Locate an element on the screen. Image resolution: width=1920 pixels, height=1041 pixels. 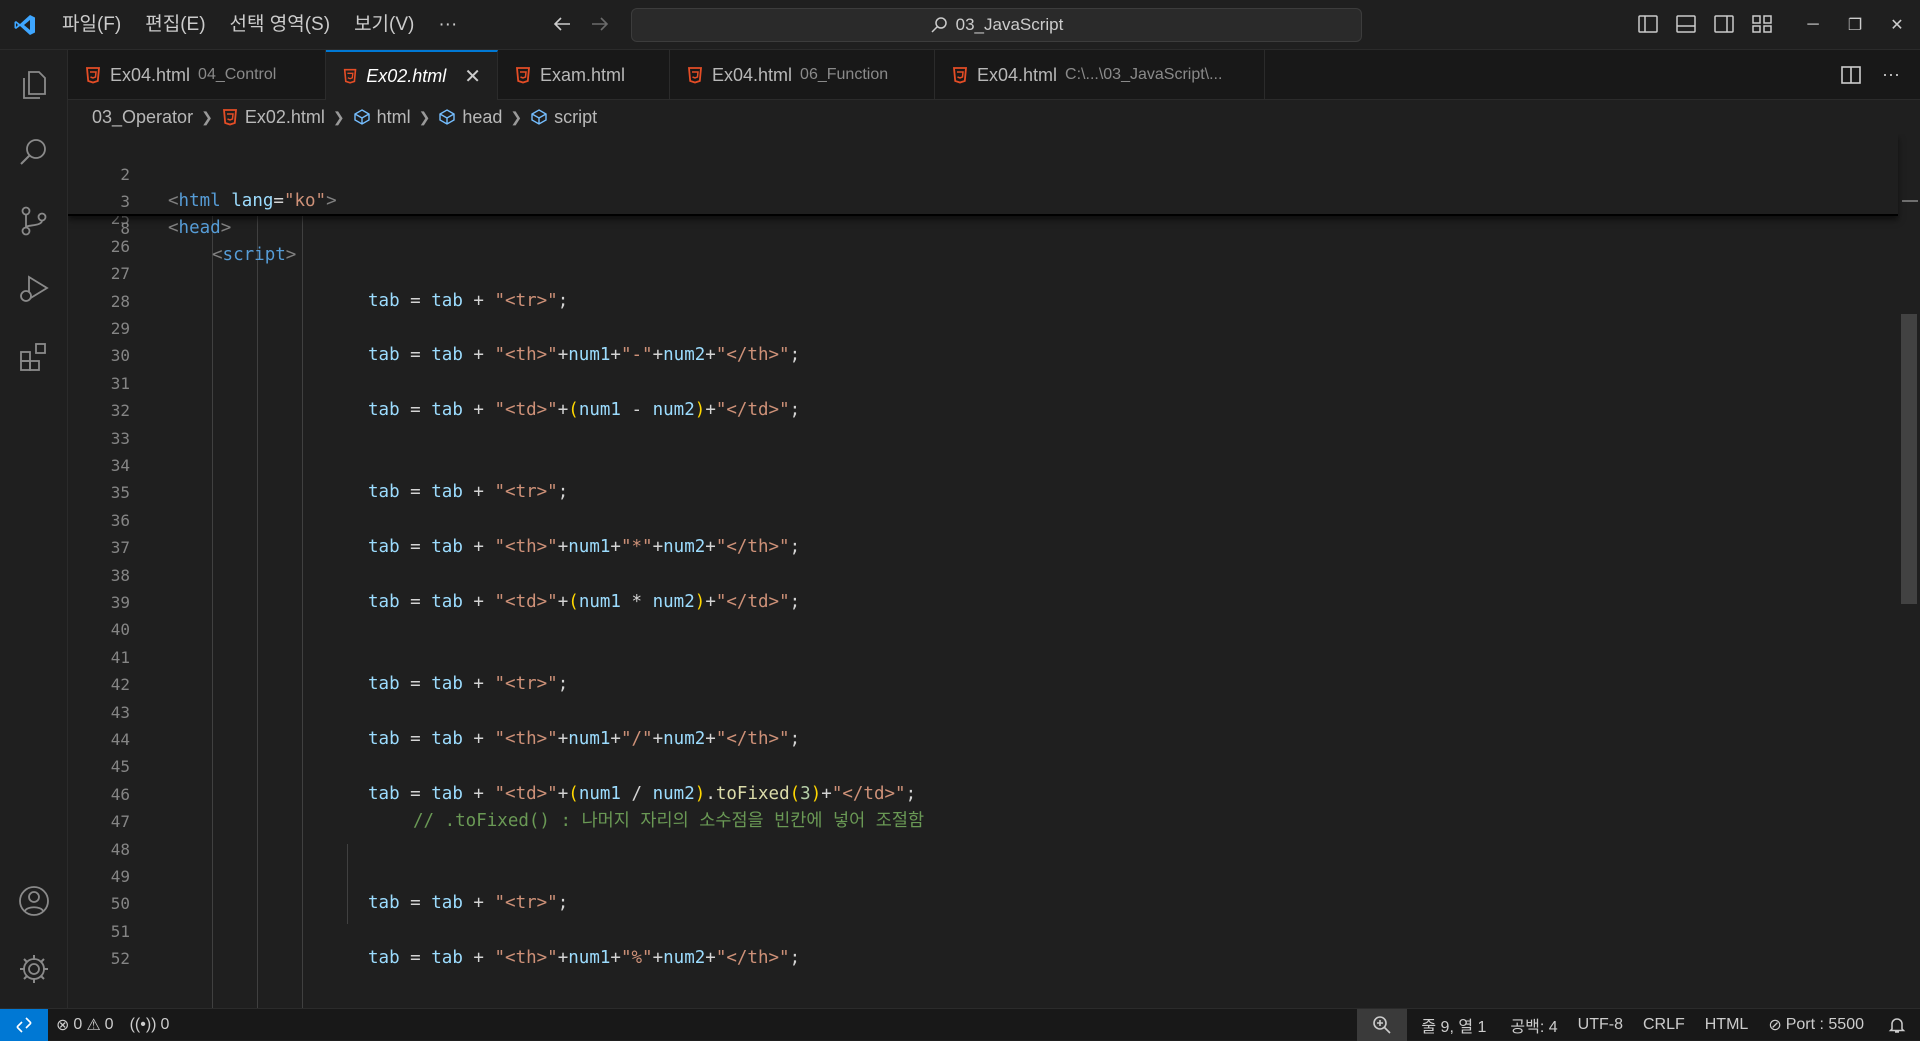
sticky-line: 3 <head> is located at coordinates (983, 199).